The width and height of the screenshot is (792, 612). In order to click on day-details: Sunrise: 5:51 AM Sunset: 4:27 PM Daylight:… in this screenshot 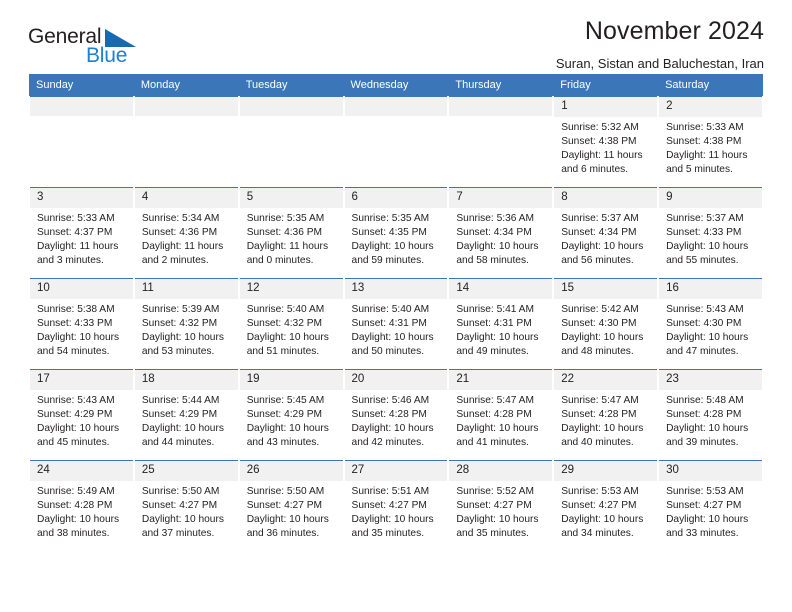, I will do `click(396, 511)`.